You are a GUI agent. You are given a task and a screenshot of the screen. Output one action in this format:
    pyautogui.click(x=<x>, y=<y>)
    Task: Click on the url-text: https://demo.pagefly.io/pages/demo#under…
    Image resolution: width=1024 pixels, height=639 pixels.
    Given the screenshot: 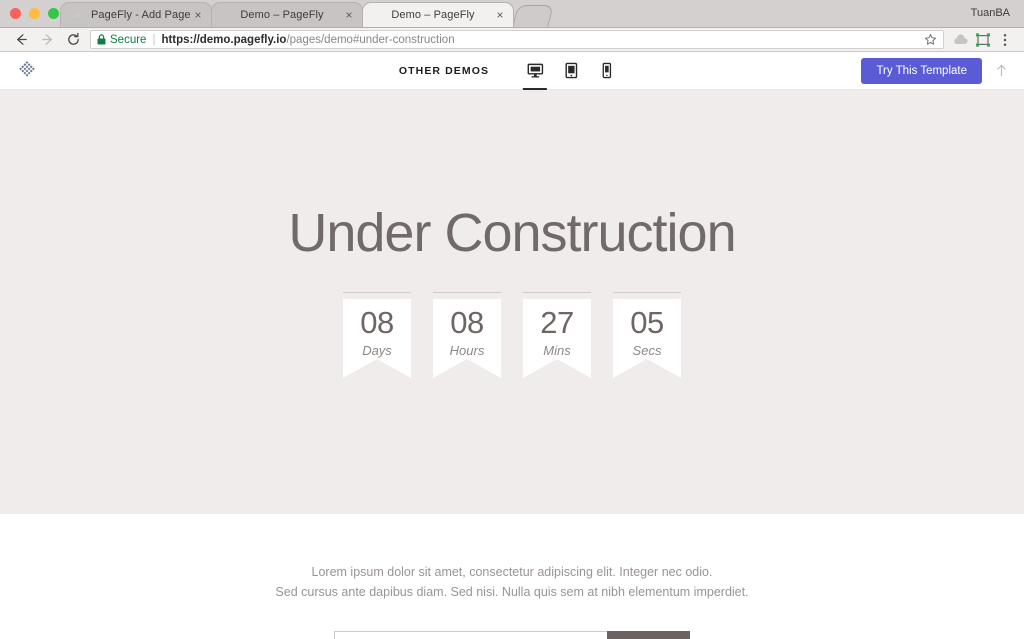 What is the action you would take?
    pyautogui.click(x=307, y=40)
    